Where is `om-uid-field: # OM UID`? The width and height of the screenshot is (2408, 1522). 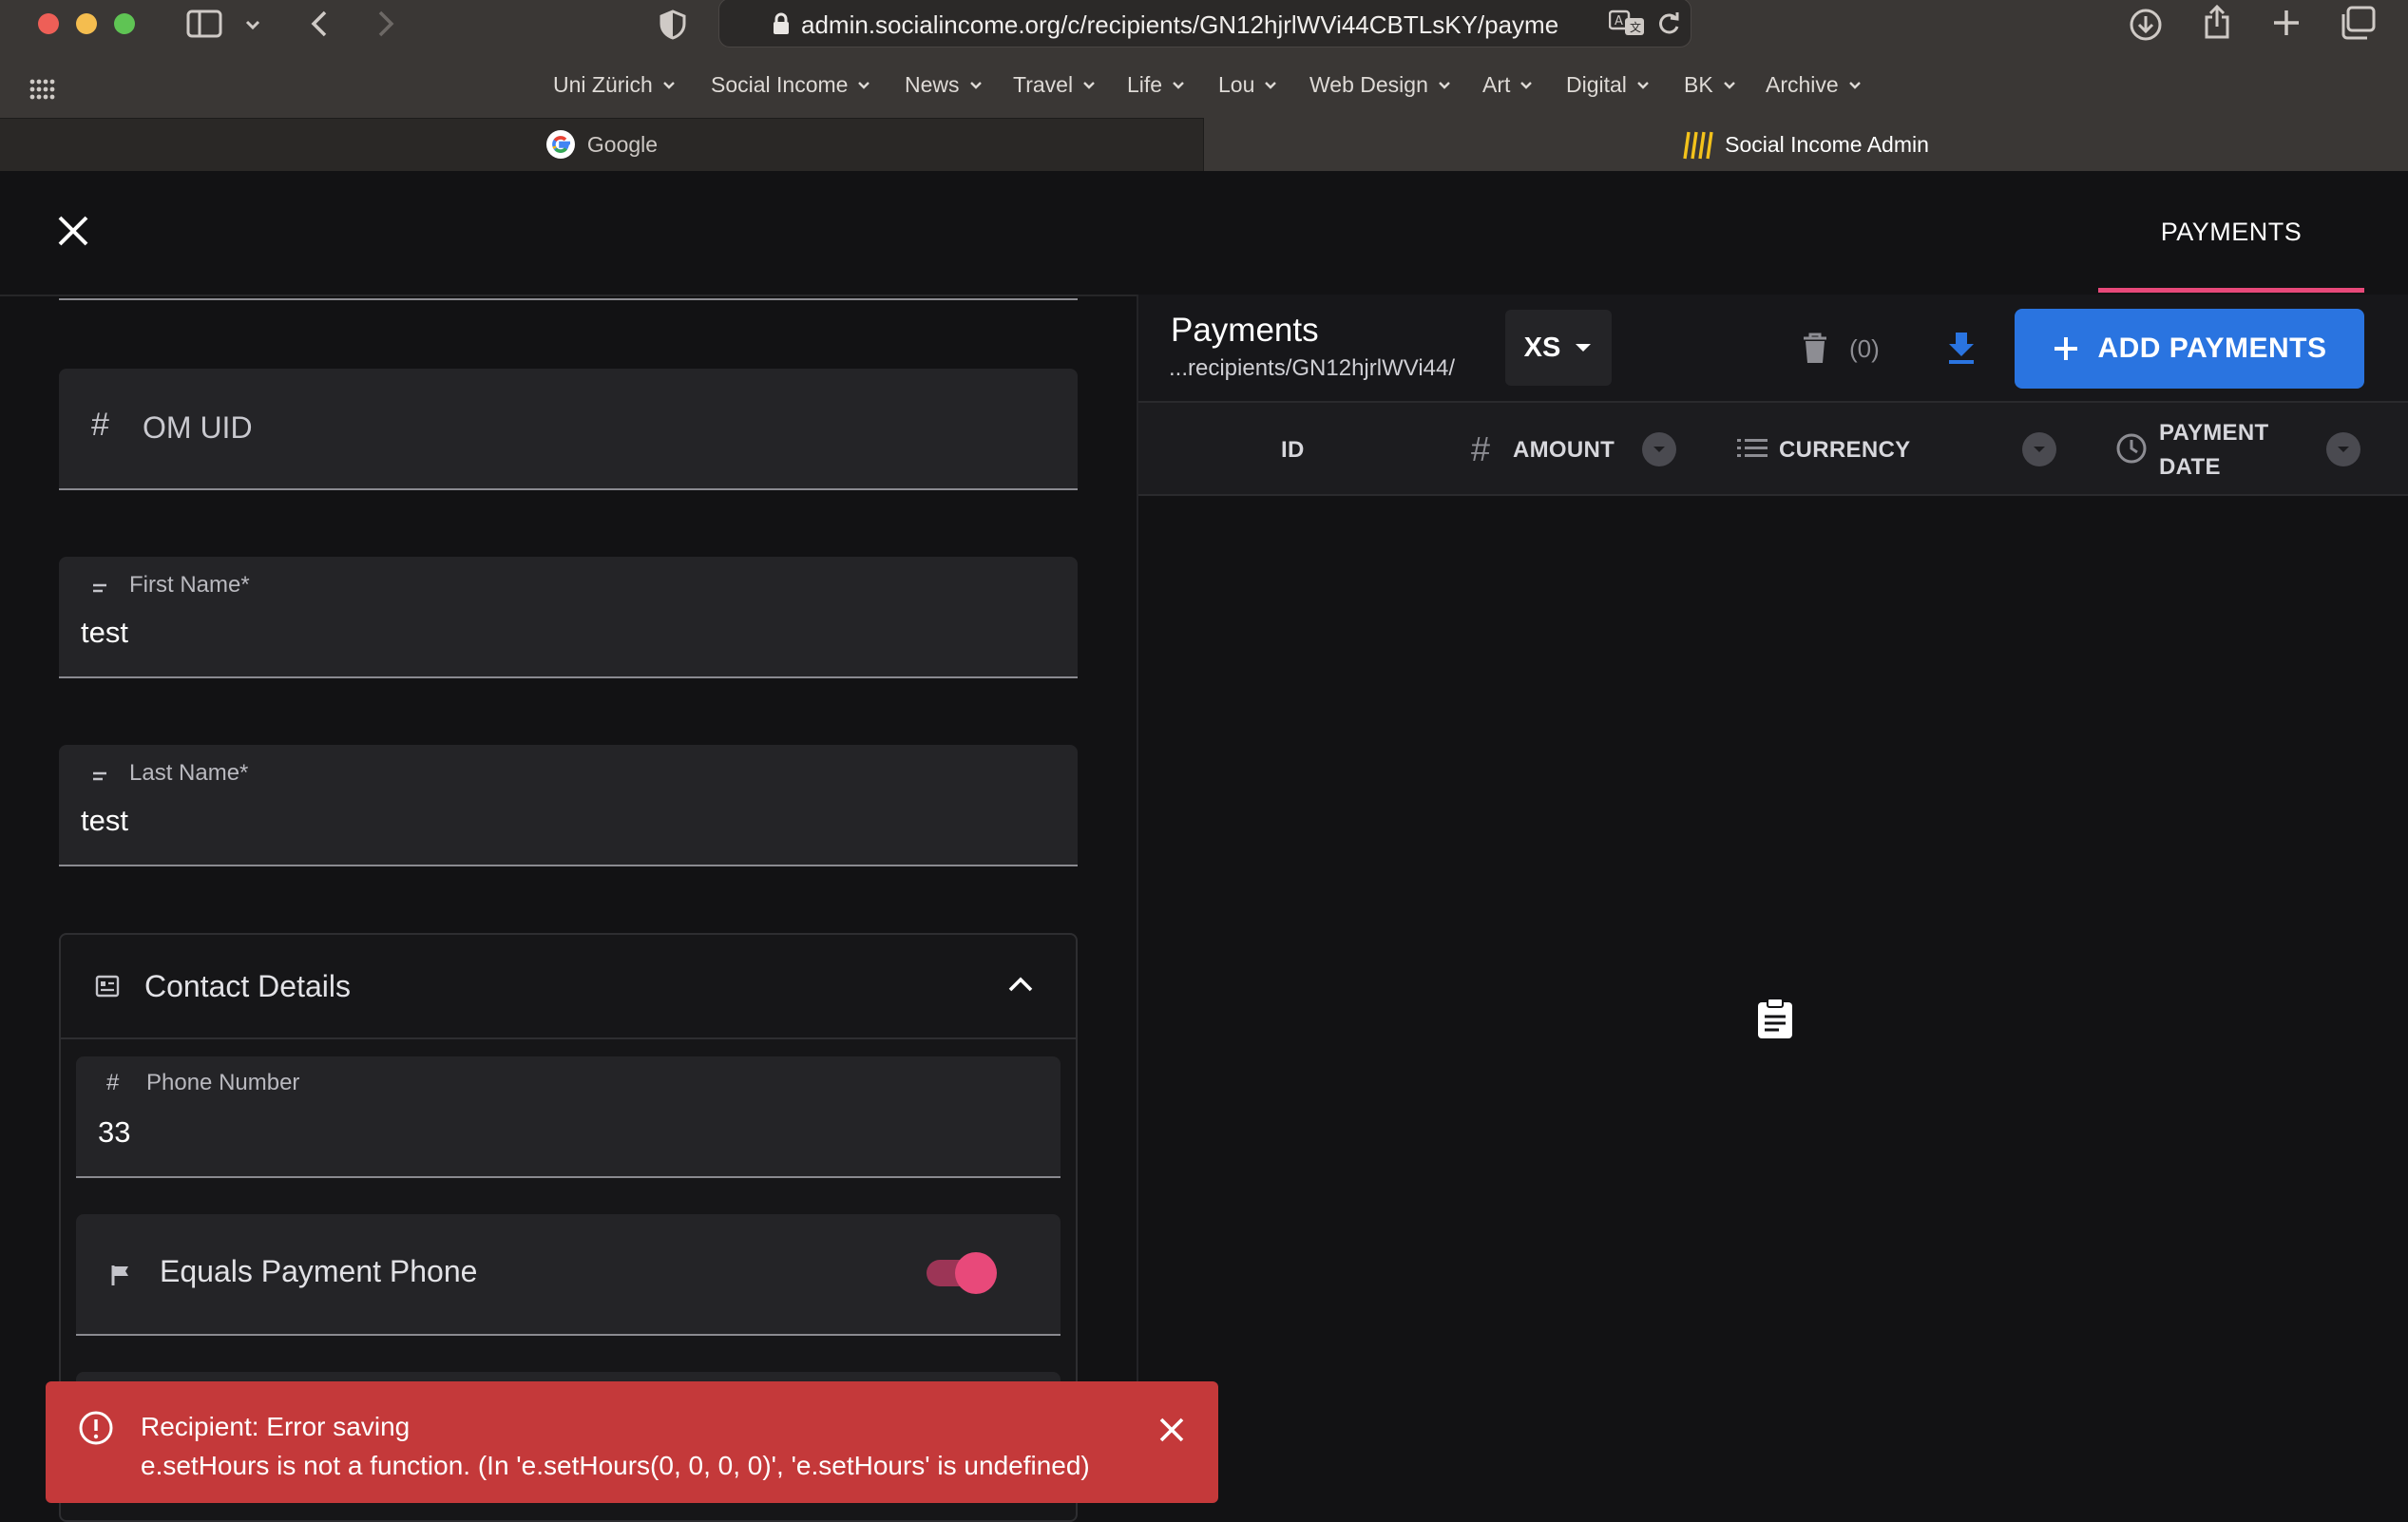
om-uid-field: # OM UID is located at coordinates (568, 429).